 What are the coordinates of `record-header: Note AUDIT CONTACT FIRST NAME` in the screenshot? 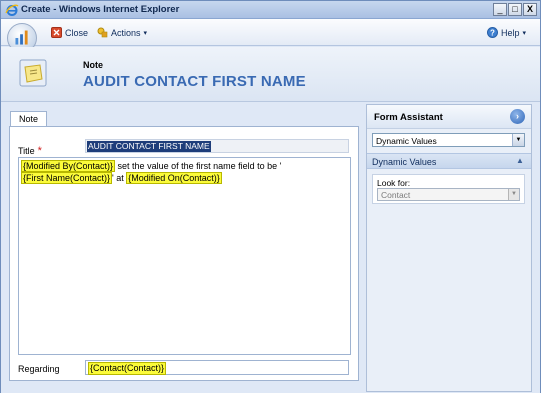 It's located at (270, 74).